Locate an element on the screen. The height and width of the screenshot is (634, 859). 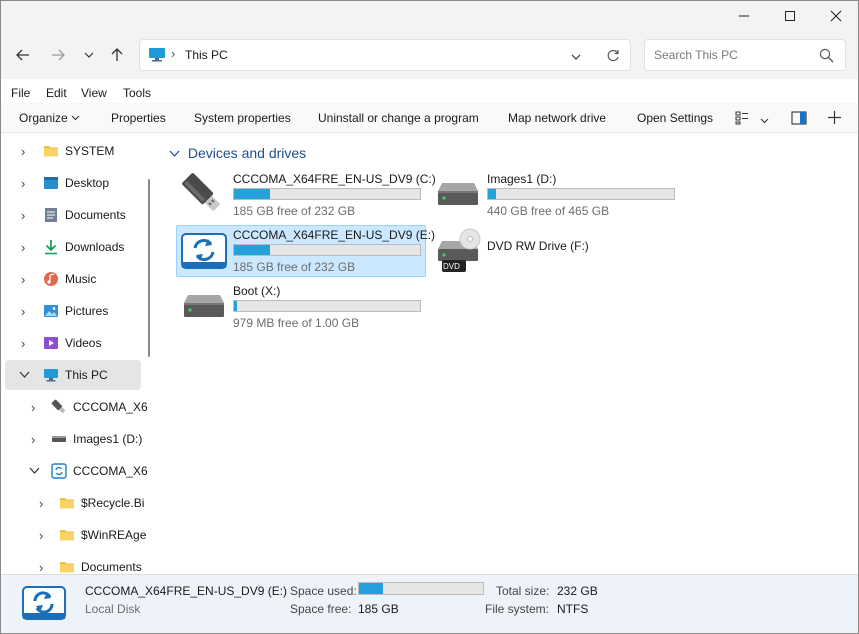
menu-edit: Edit is located at coordinates (56, 93).